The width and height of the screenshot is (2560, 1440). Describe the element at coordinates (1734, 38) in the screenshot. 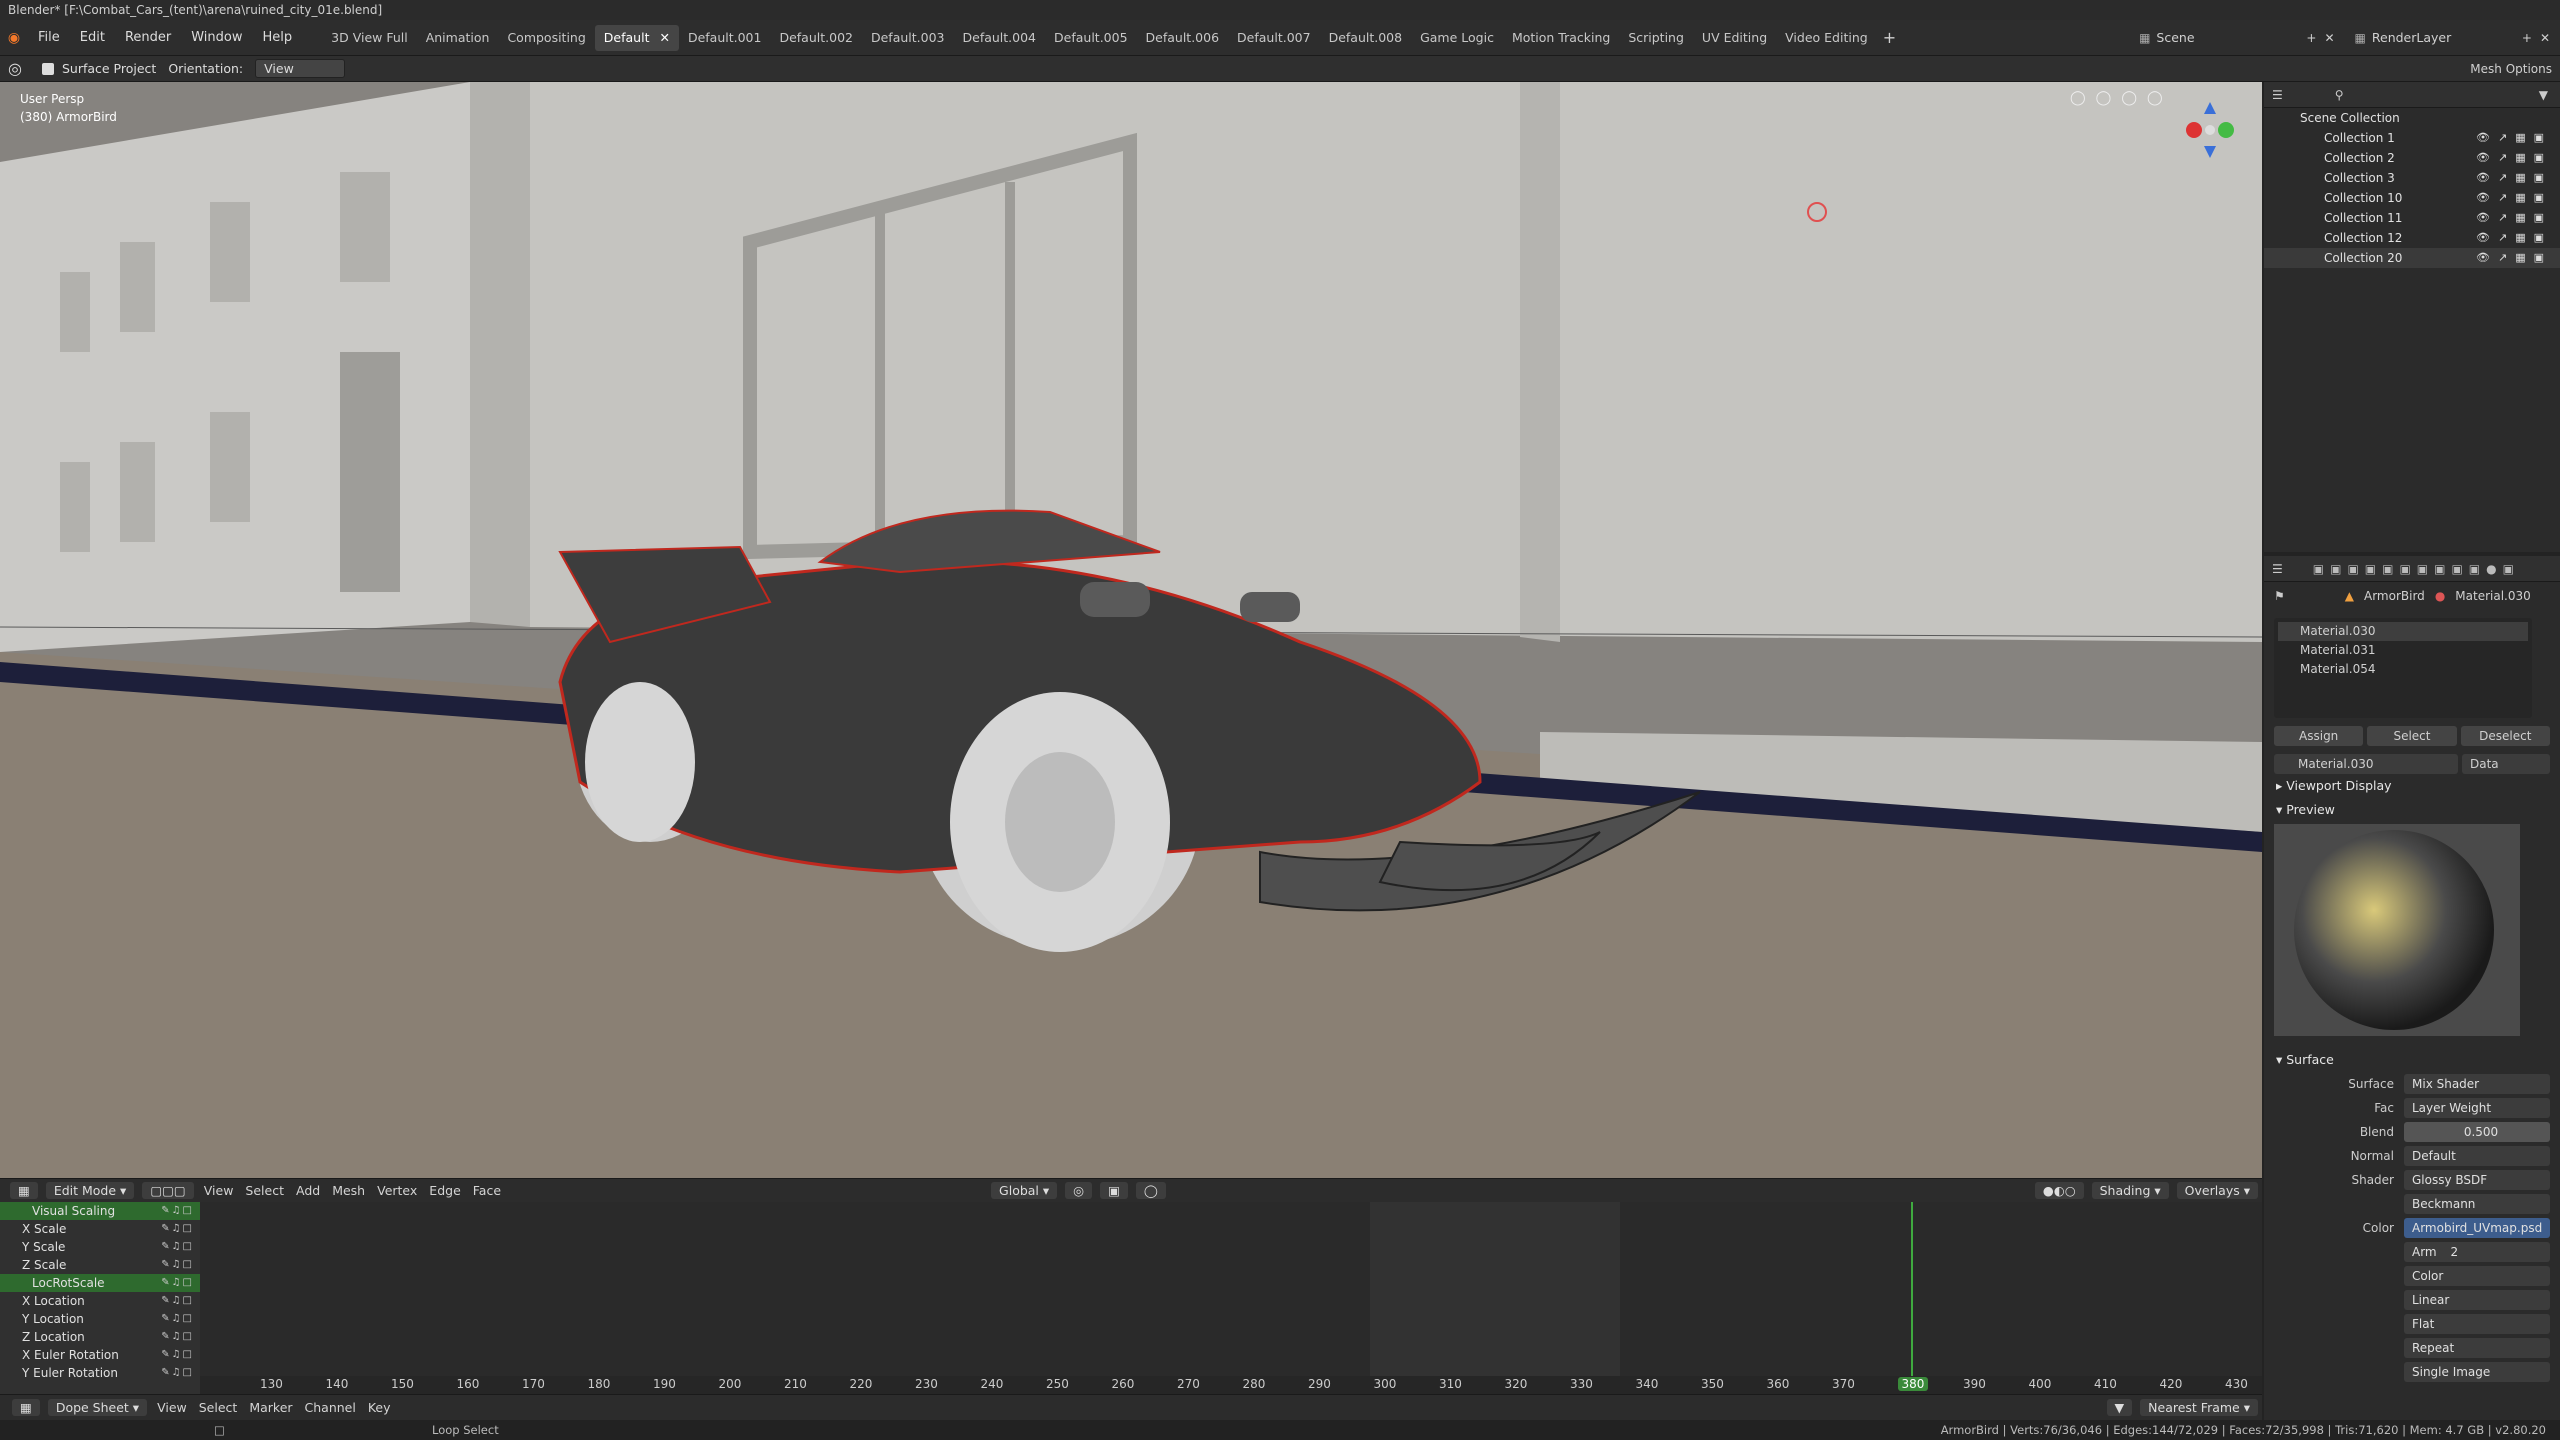

I see `tab-uv-editing: UV Editing` at that location.